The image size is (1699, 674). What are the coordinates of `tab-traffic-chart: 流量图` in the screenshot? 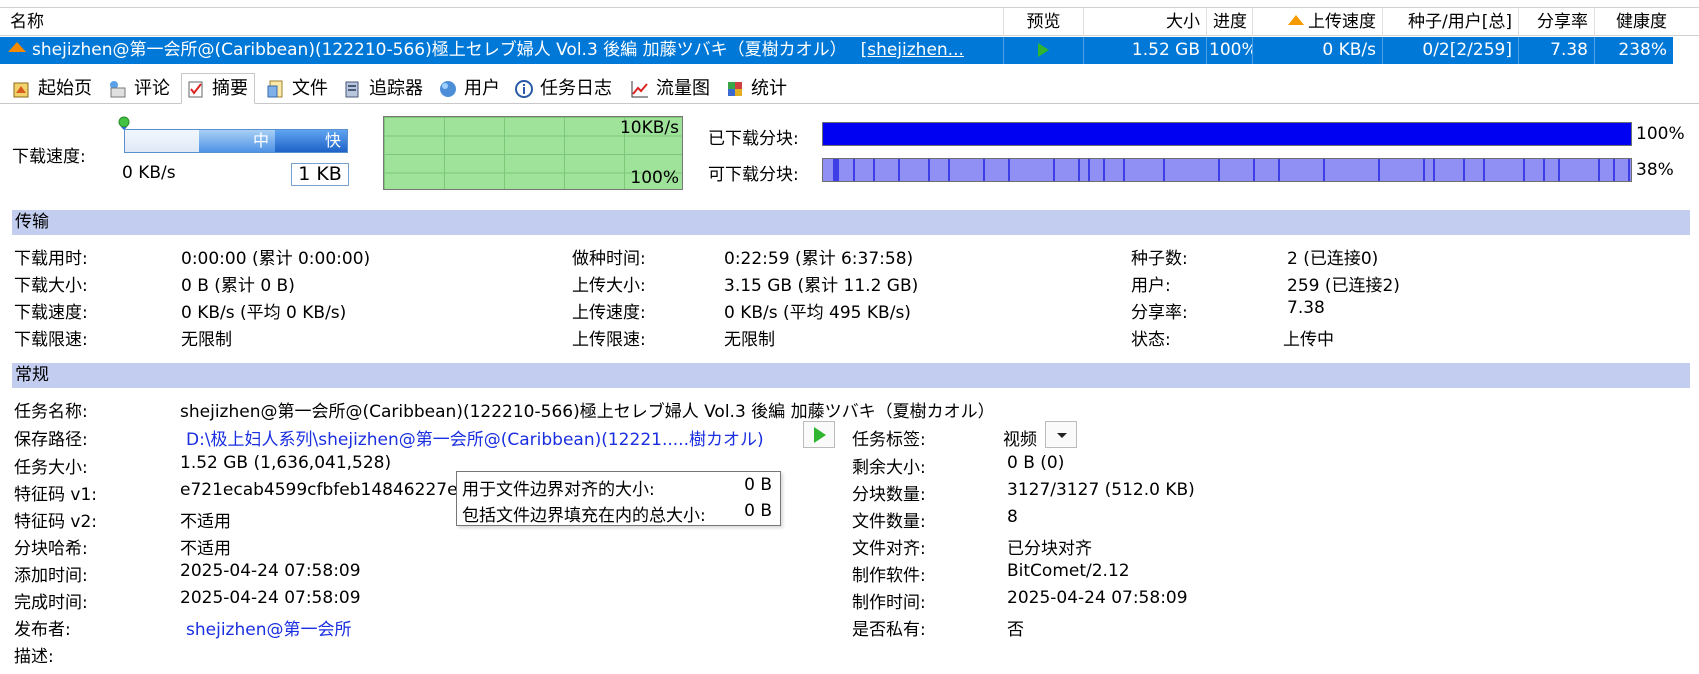 It's located at (671, 88).